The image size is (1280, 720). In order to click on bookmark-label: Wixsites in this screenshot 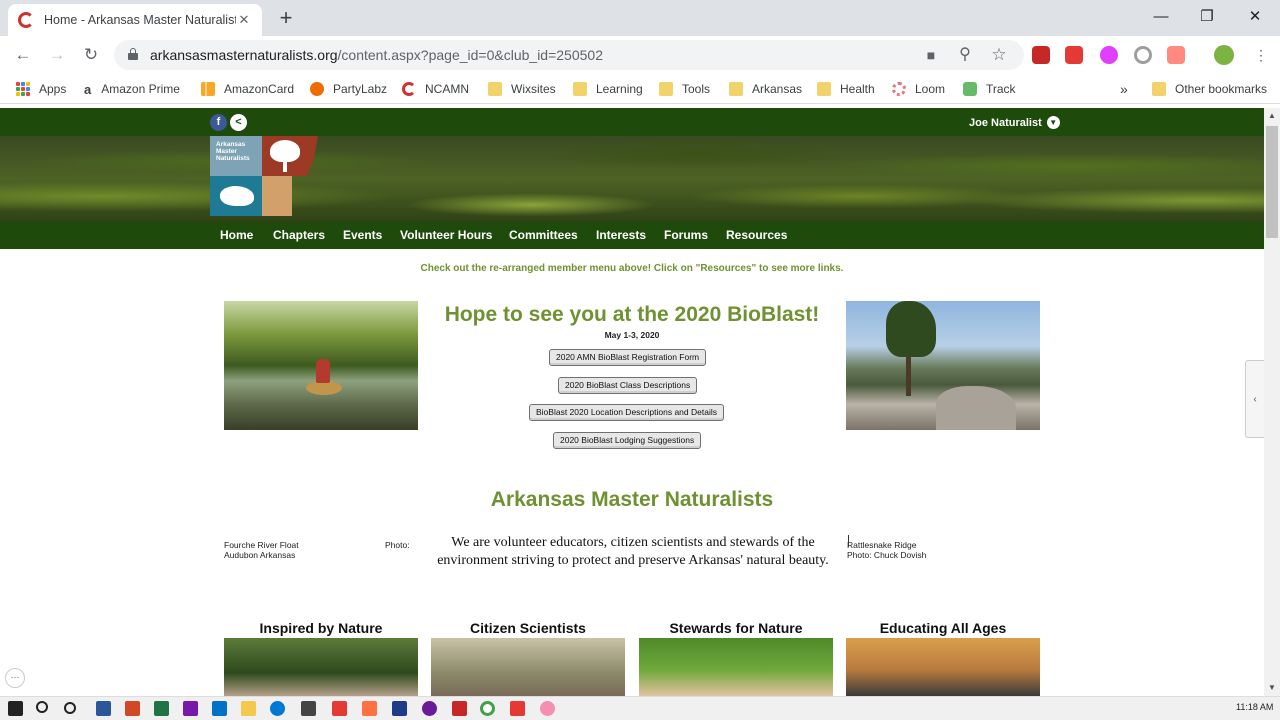, I will do `click(533, 89)`.